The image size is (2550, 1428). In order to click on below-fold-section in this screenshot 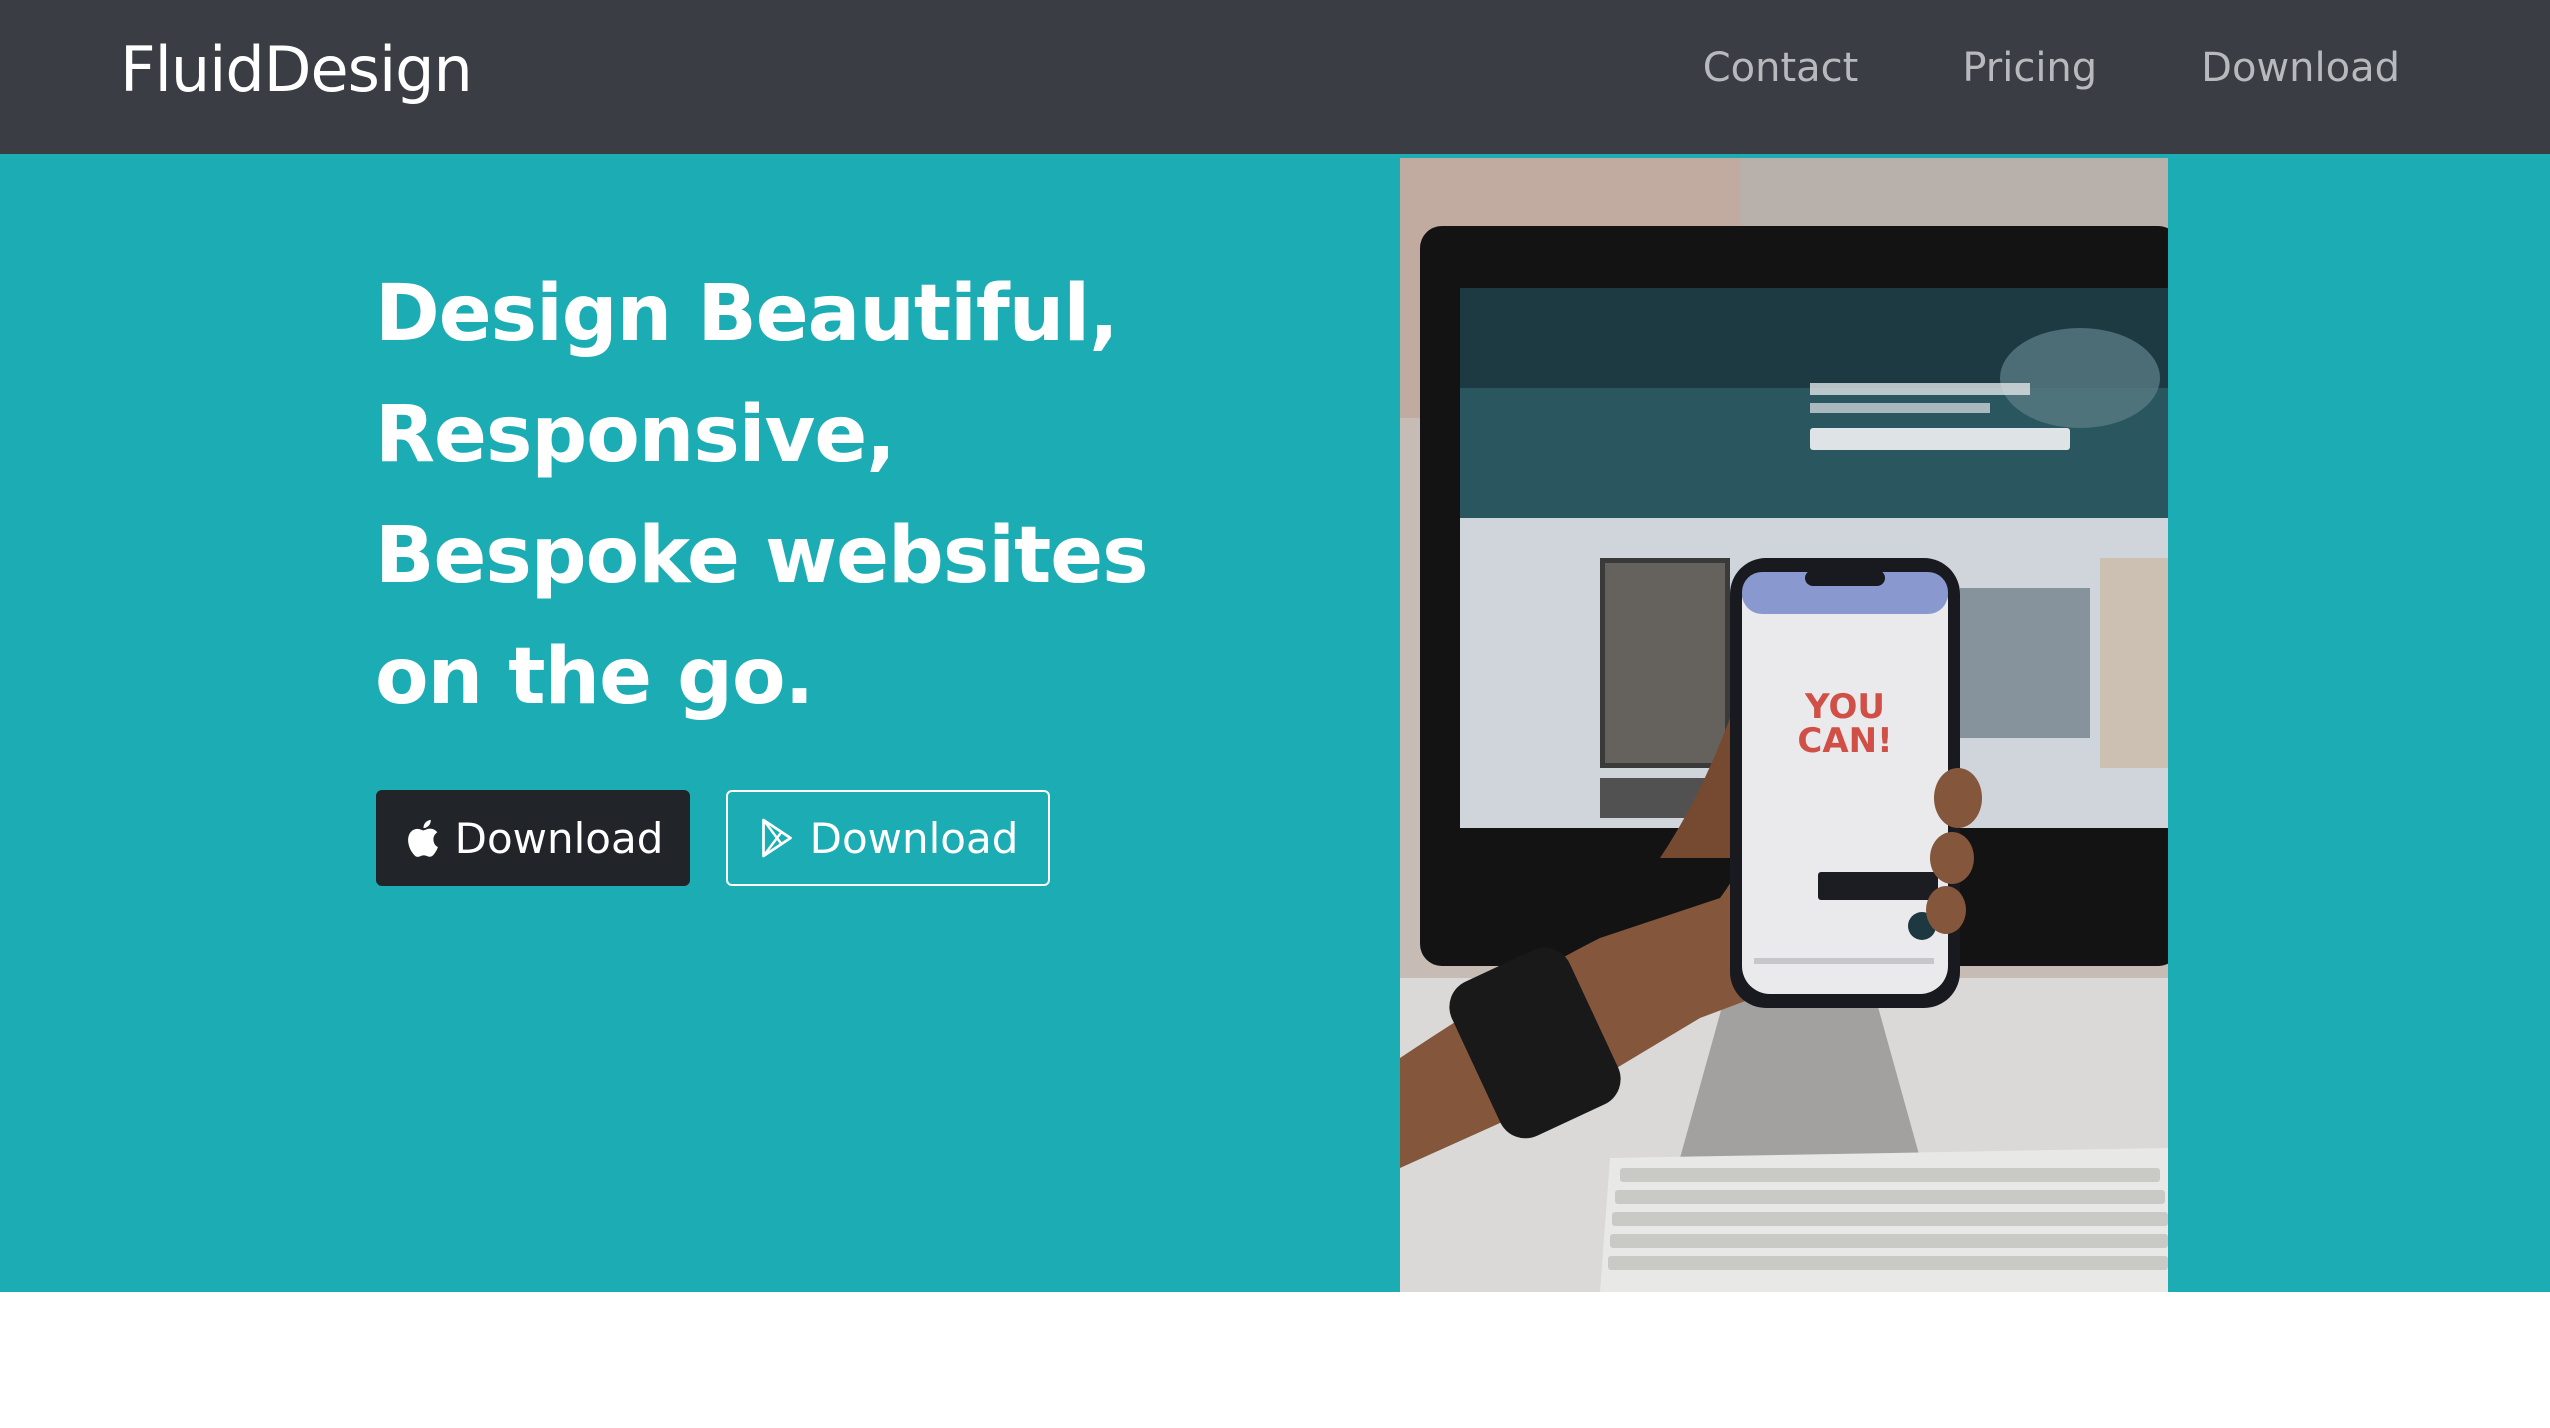, I will do `click(1275, 1360)`.